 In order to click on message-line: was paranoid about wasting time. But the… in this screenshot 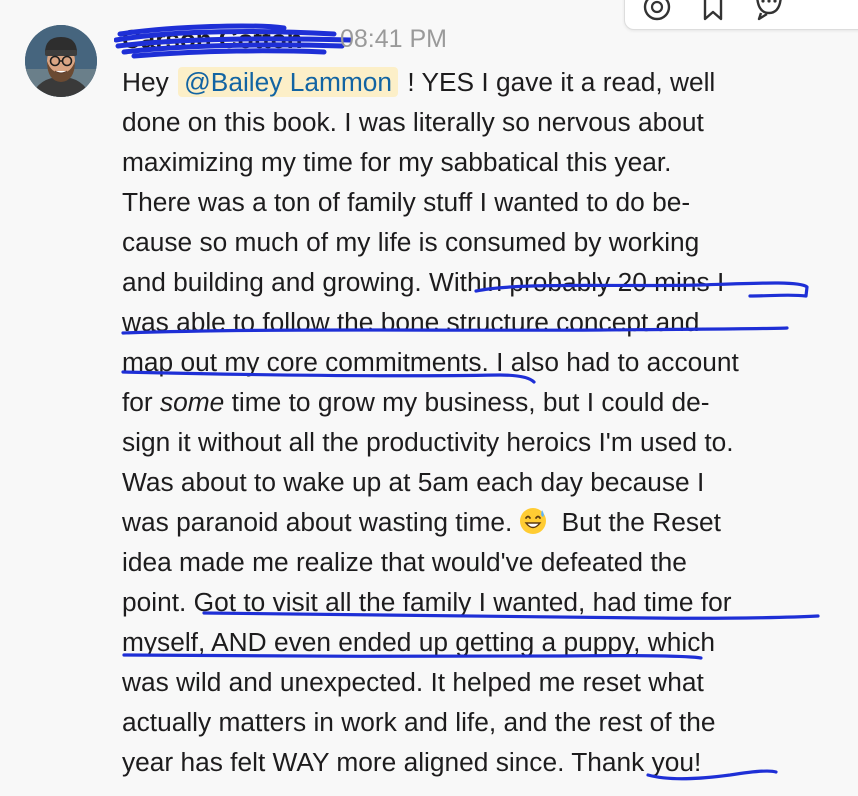, I will do `click(482, 522)`.